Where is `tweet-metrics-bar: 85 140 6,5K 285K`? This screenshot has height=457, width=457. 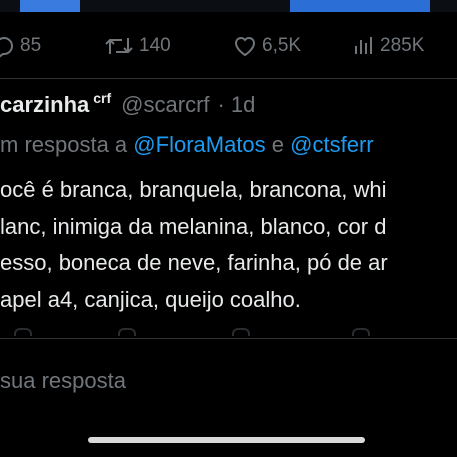
tweet-metrics-bar: 85 140 6,5K 285K is located at coordinates (228, 46).